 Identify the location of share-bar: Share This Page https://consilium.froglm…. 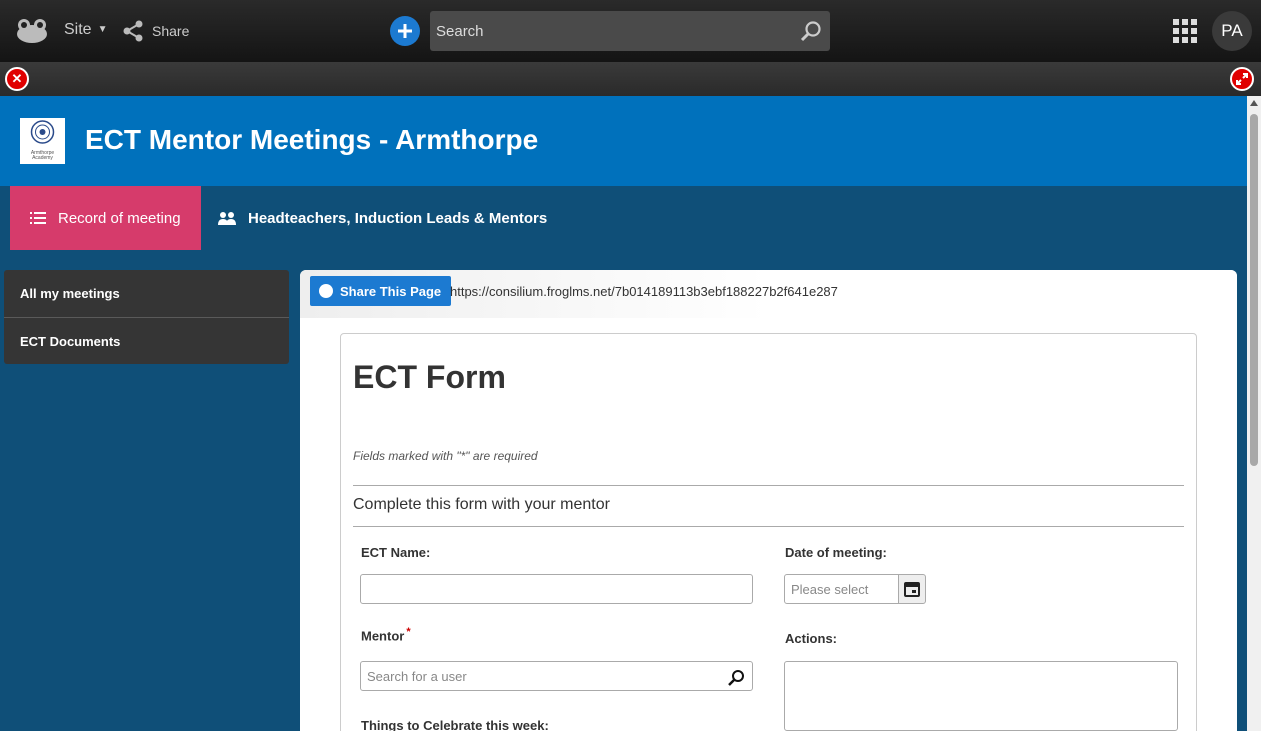
(768, 294).